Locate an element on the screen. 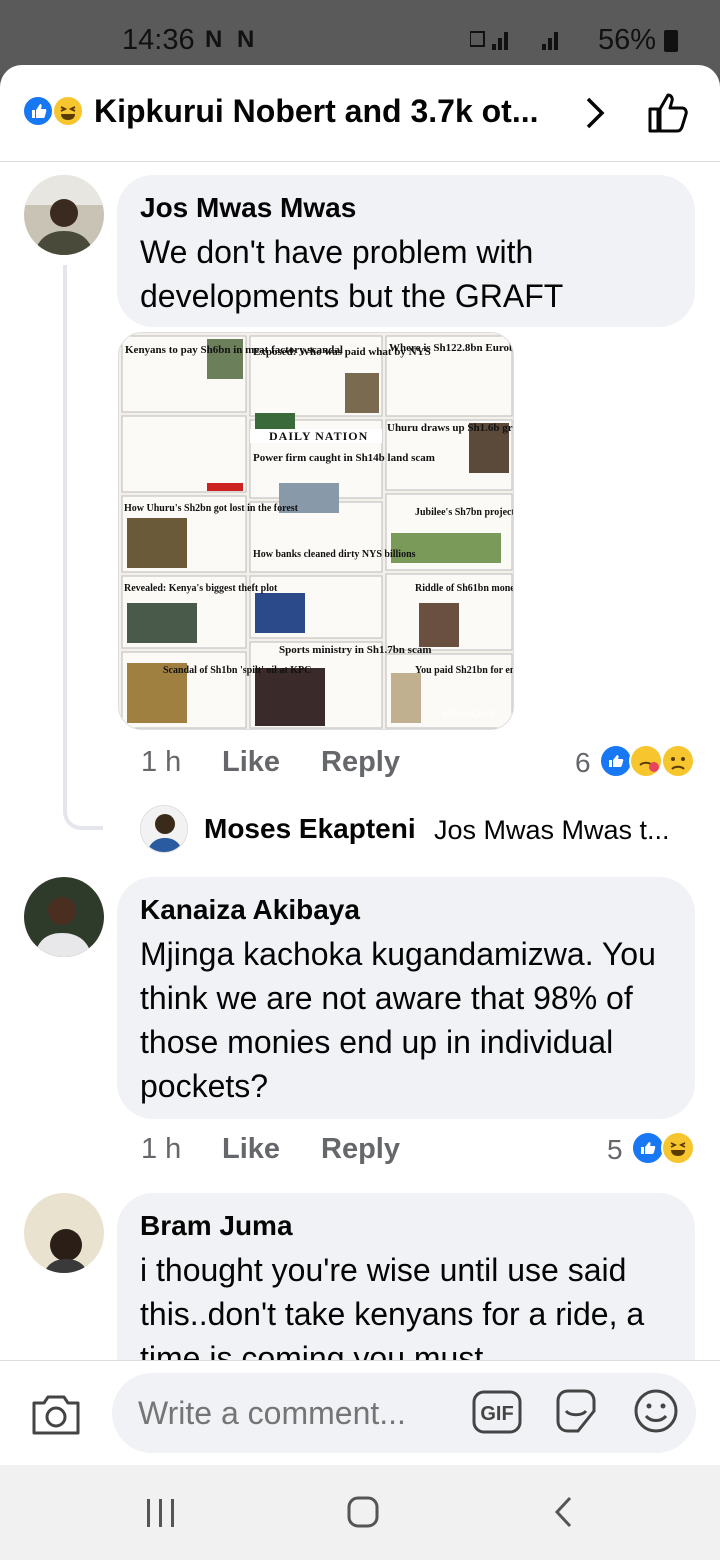  thread-connector is located at coordinates (83, 547).